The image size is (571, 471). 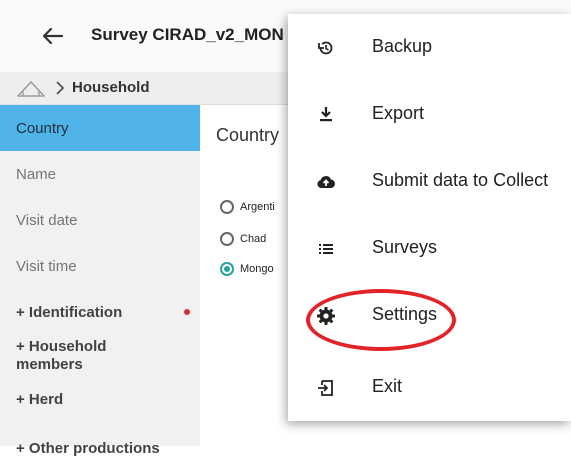 I want to click on sidebar-item-label: + Herd, so click(x=40, y=399).